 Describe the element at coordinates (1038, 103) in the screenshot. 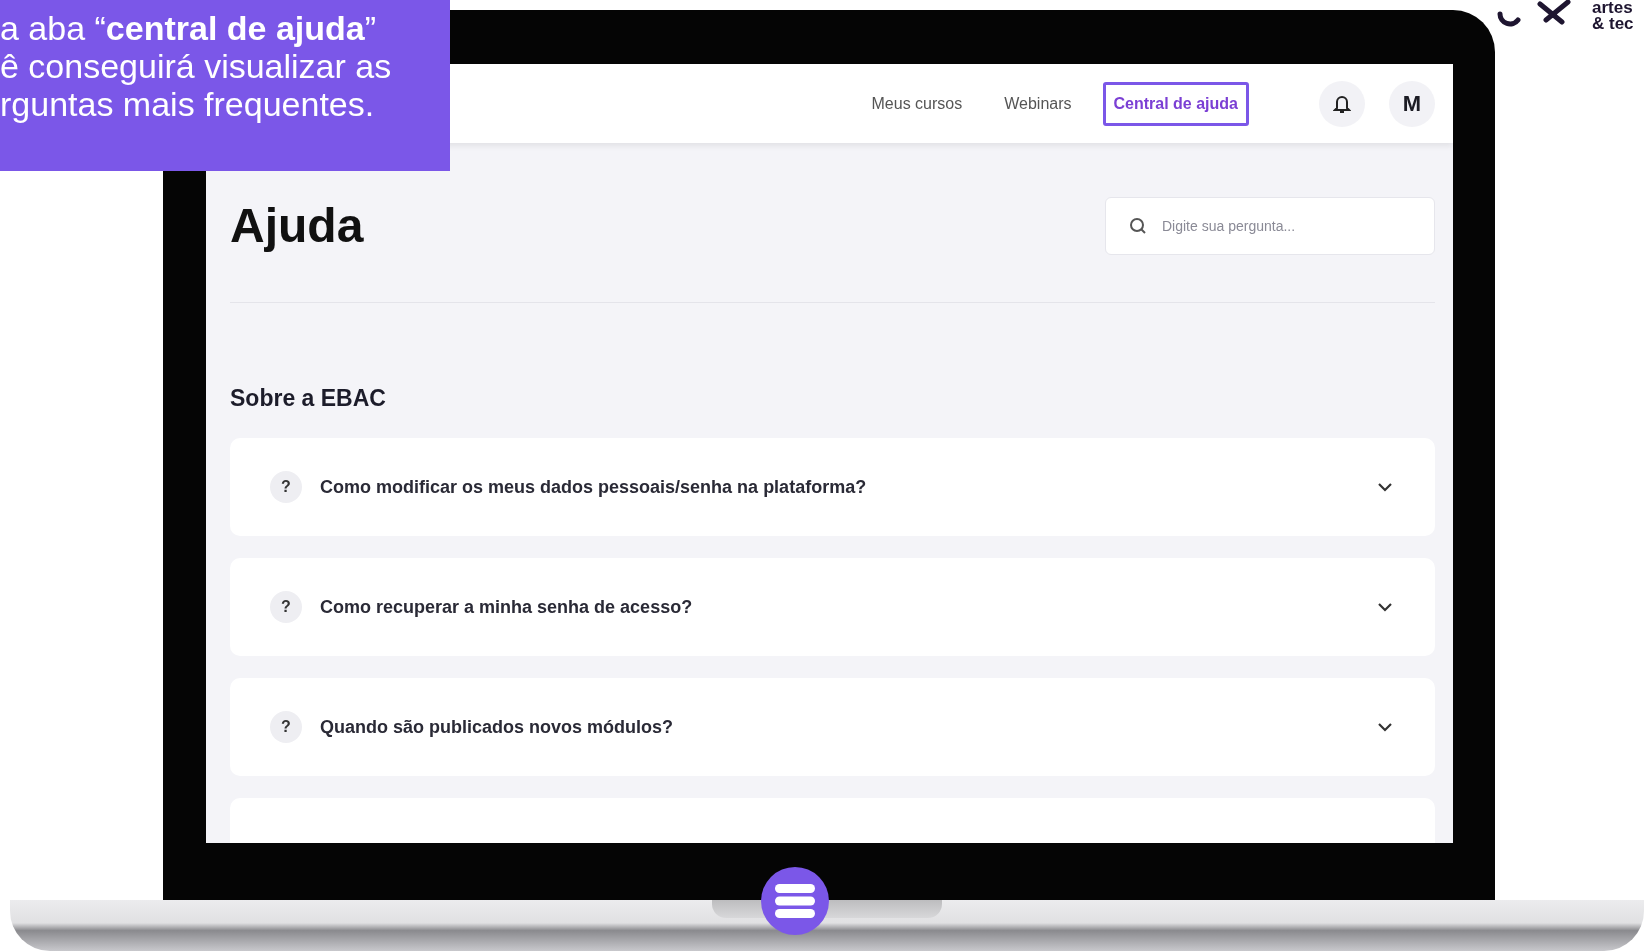

I see `nav-link: Webinars` at that location.